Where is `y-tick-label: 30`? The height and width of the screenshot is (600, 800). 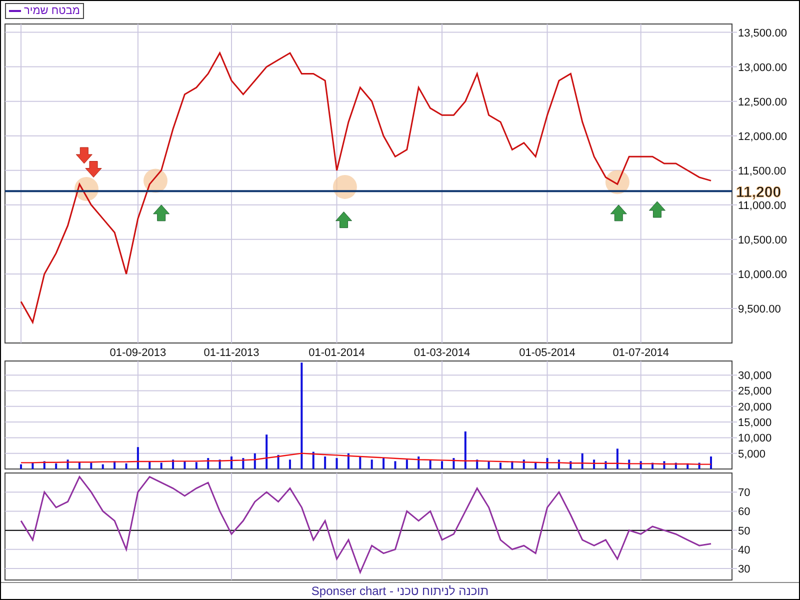 y-tick-label: 30 is located at coordinates (744, 570).